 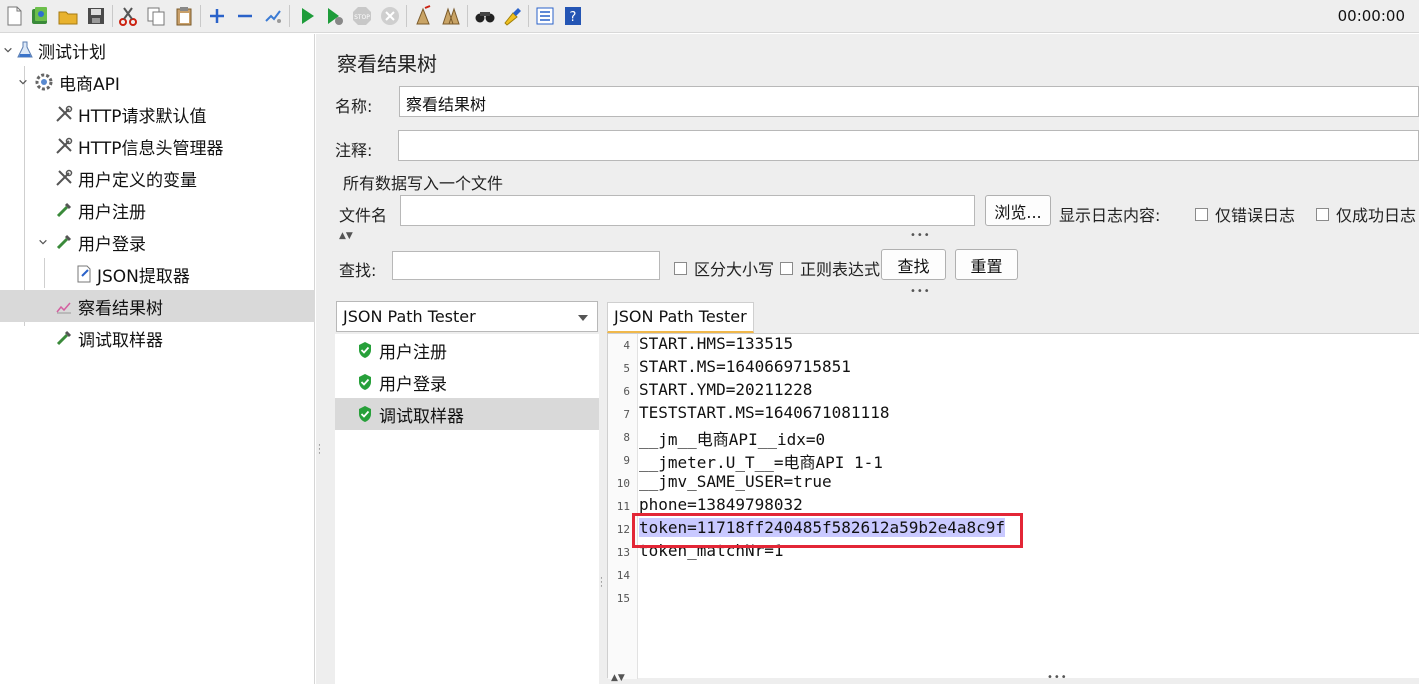 I want to click on tree-item-label: HTTP请求默认值, so click(x=142, y=116).